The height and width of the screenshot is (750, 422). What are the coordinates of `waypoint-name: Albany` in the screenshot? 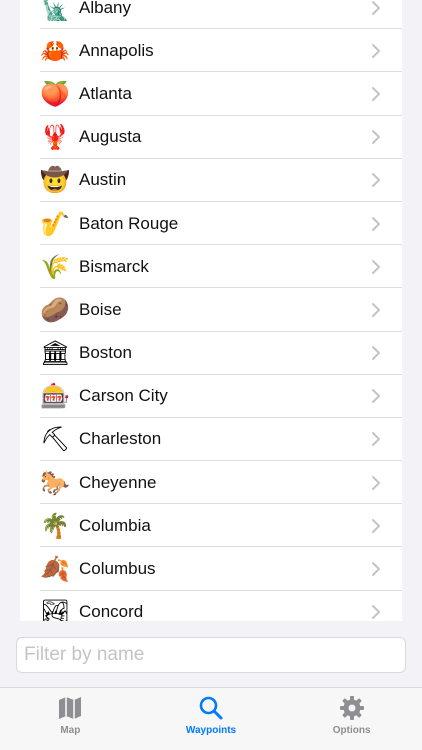 It's located at (105, 8).